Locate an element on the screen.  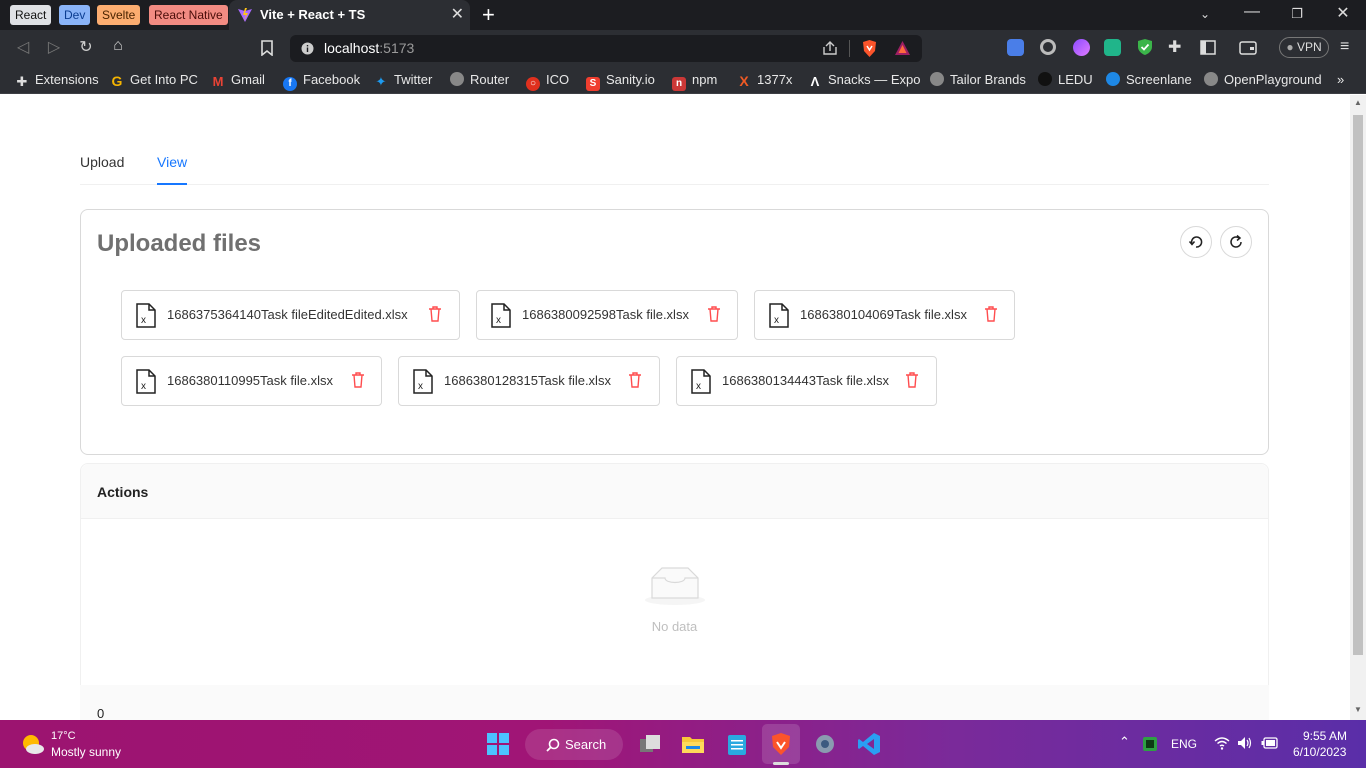
tab-group-react-native: React Native is located at coordinates (188, 15).